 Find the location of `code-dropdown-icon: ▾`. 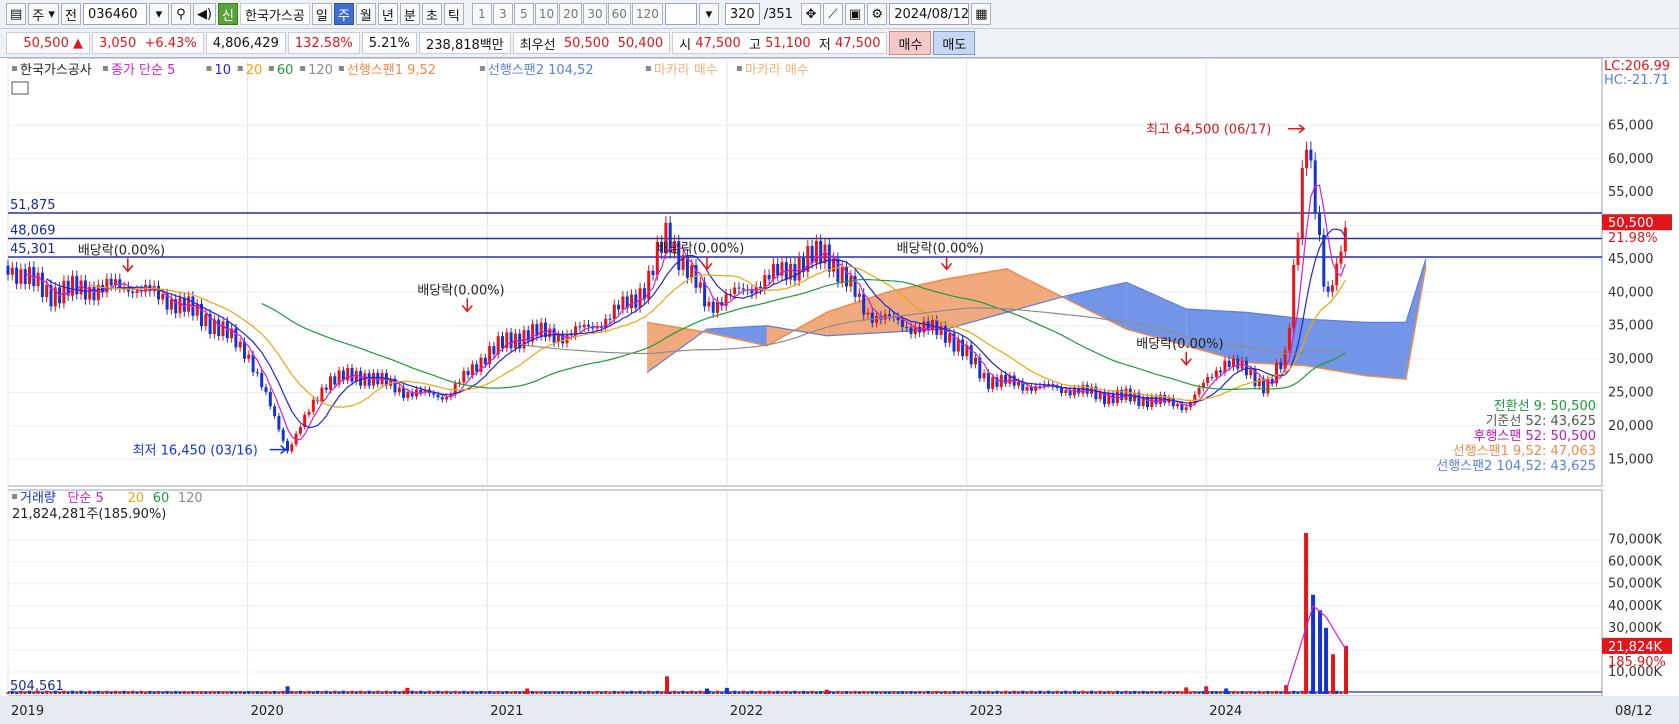

code-dropdown-icon: ▾ is located at coordinates (158, 14).